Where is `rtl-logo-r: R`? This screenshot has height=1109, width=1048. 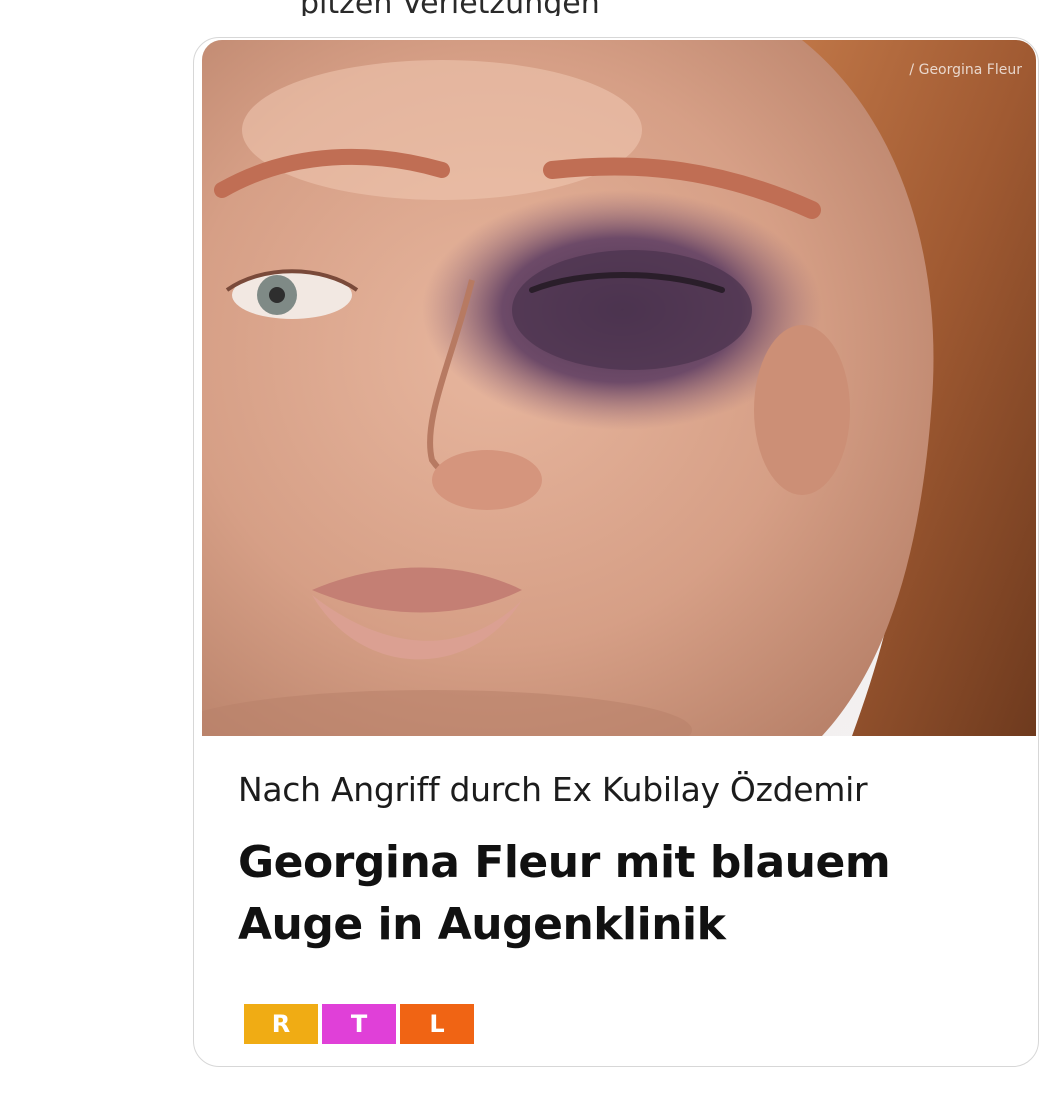 rtl-logo-r: R is located at coordinates (281, 1024).